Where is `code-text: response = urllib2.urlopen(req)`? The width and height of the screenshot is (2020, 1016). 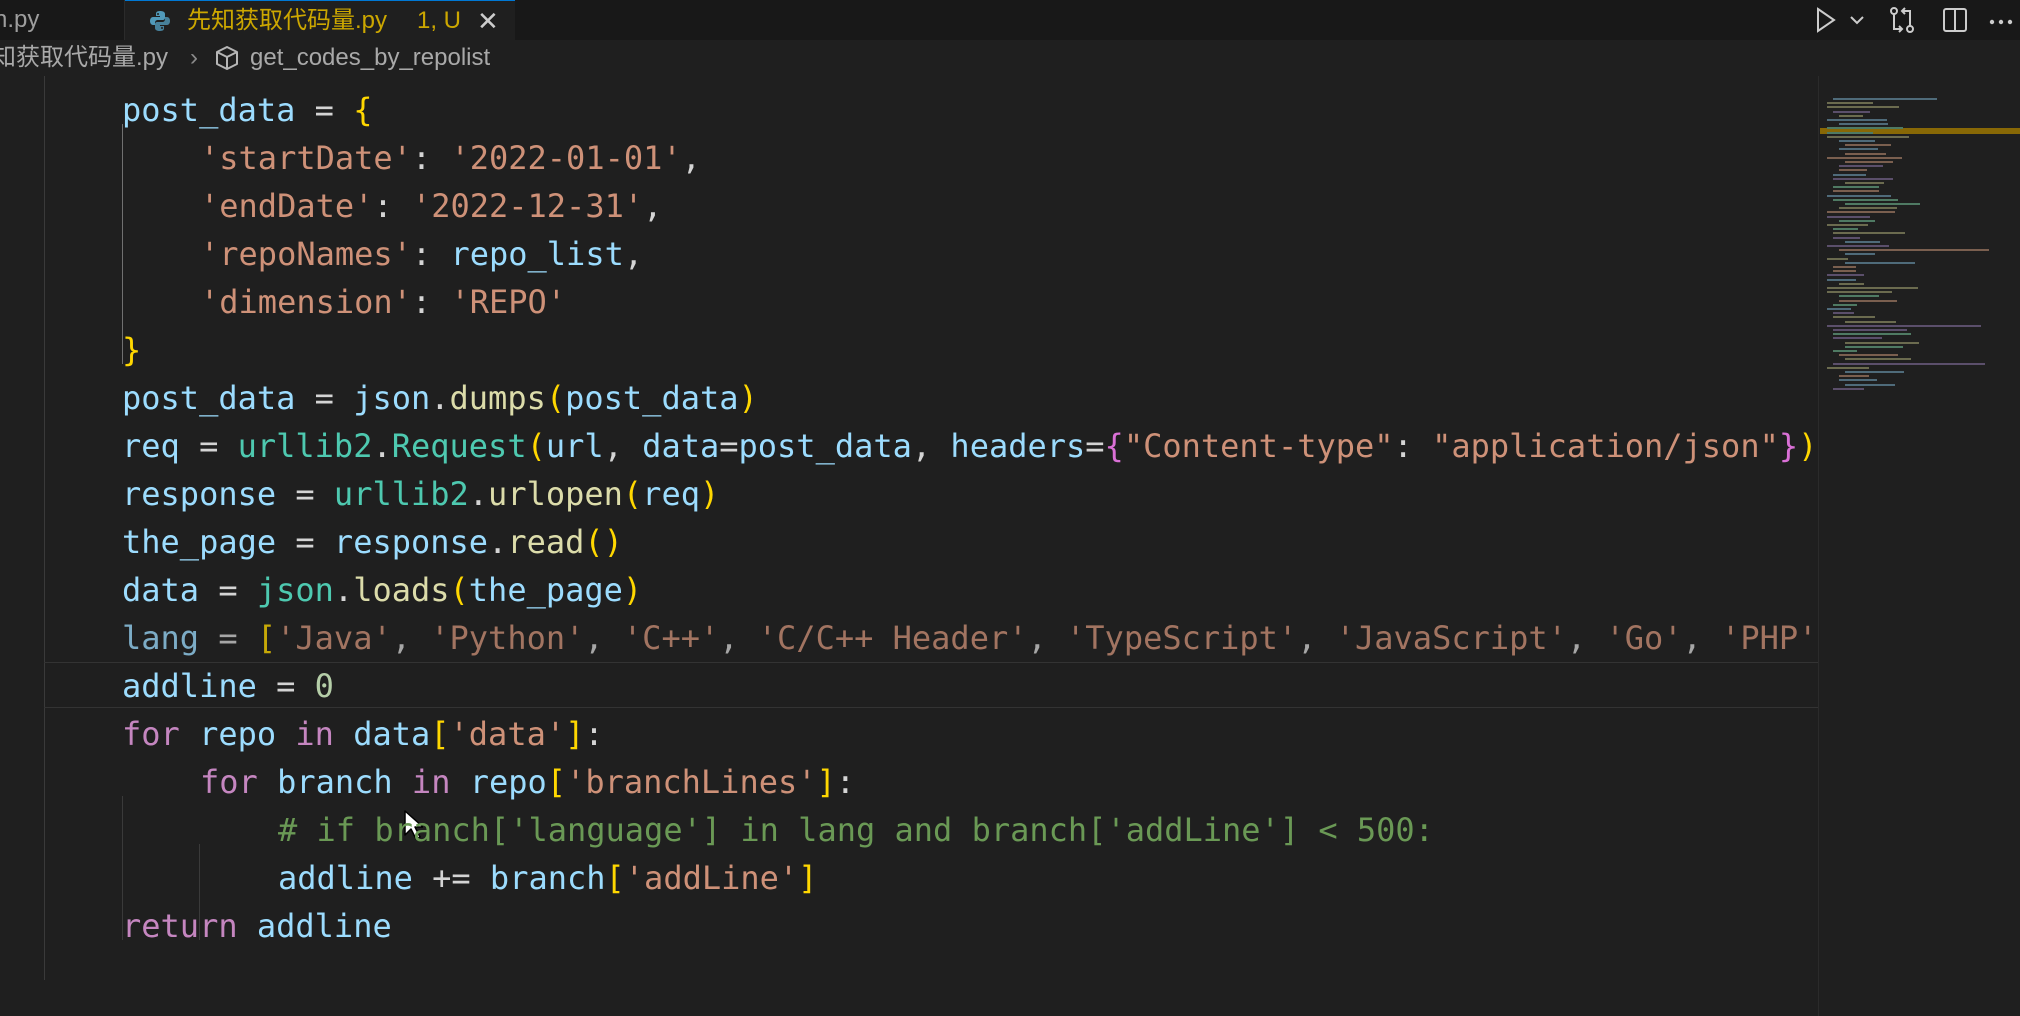
code-text: response = urllib2.urlopen(req) is located at coordinates (420, 494).